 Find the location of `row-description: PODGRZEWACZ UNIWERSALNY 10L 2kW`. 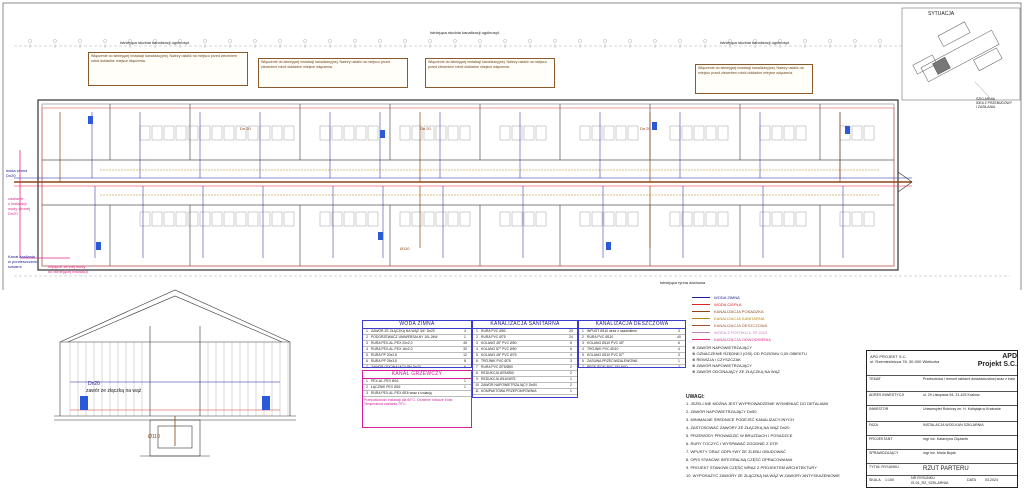

row-description: PODGRZEWACZ UNIWERSALNY 10L 2kW is located at coordinates (404, 337).